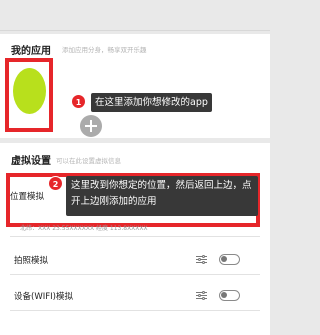 This screenshot has width=320, height=335. What do you see at coordinates (88, 161) in the screenshot?
I see `virtual-settings-subtitle: 可以在此设置虚拟信息` at bounding box center [88, 161].